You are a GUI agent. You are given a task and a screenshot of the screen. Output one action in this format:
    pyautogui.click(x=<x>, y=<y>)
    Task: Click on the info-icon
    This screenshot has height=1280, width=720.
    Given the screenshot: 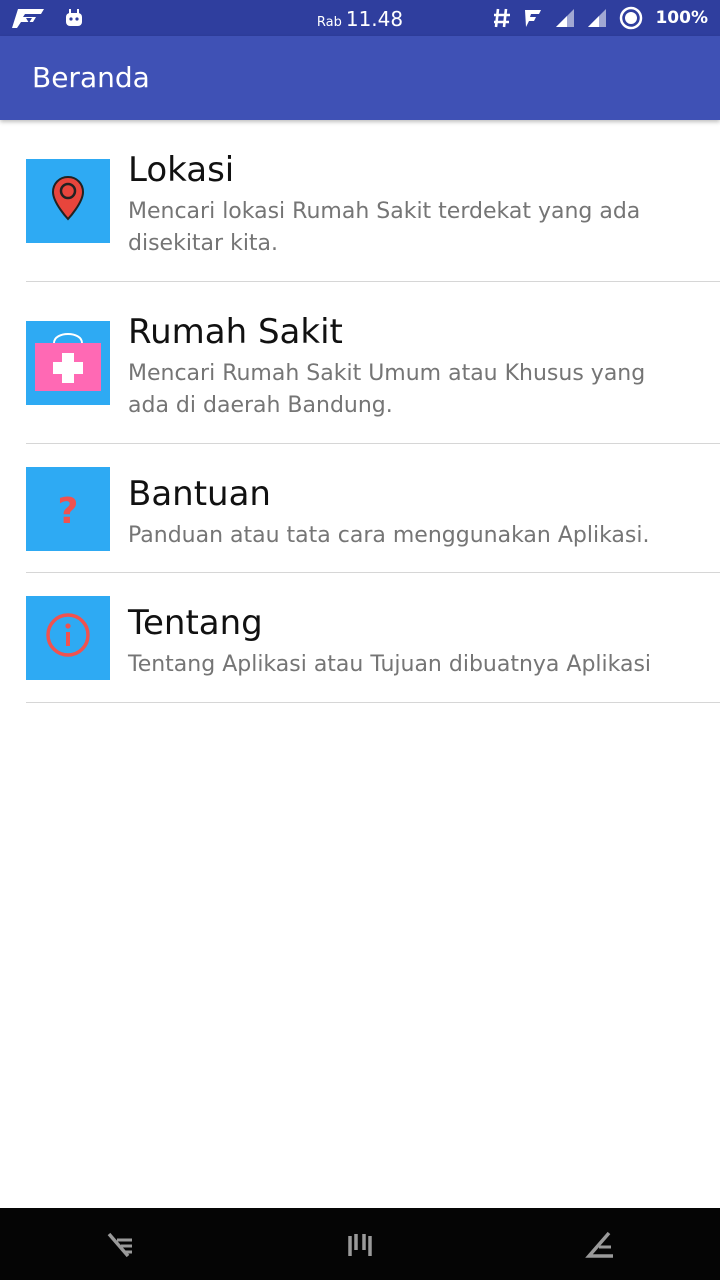 What is the action you would take?
    pyautogui.click(x=68, y=638)
    